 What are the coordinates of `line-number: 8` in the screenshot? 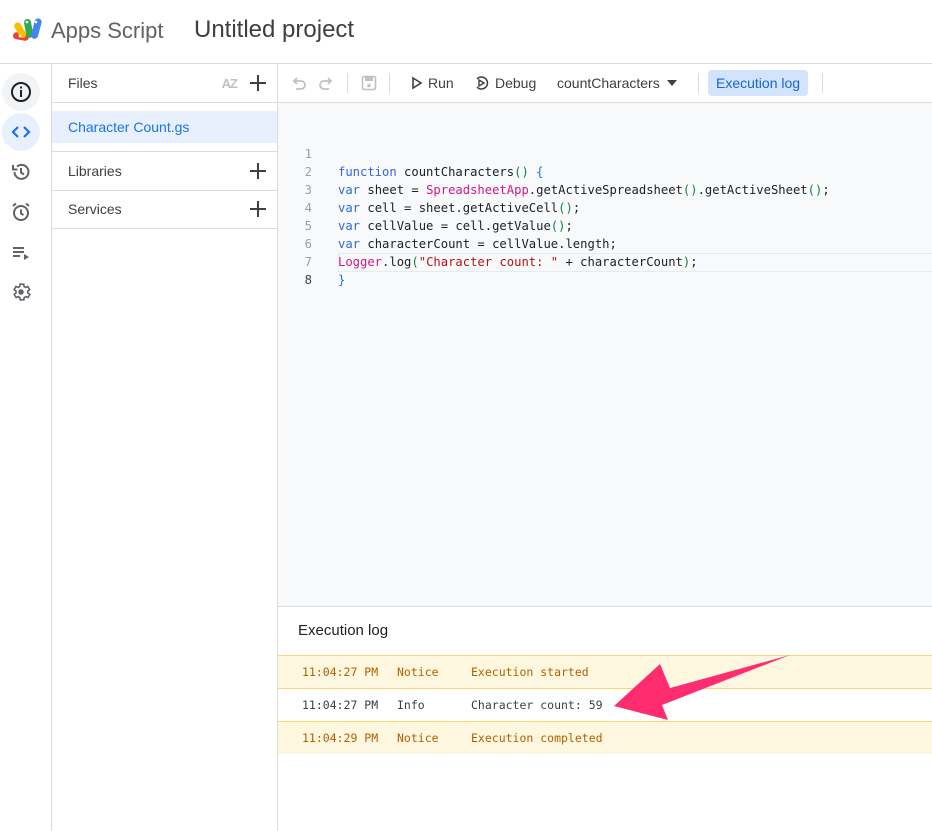 It's located at (308, 280).